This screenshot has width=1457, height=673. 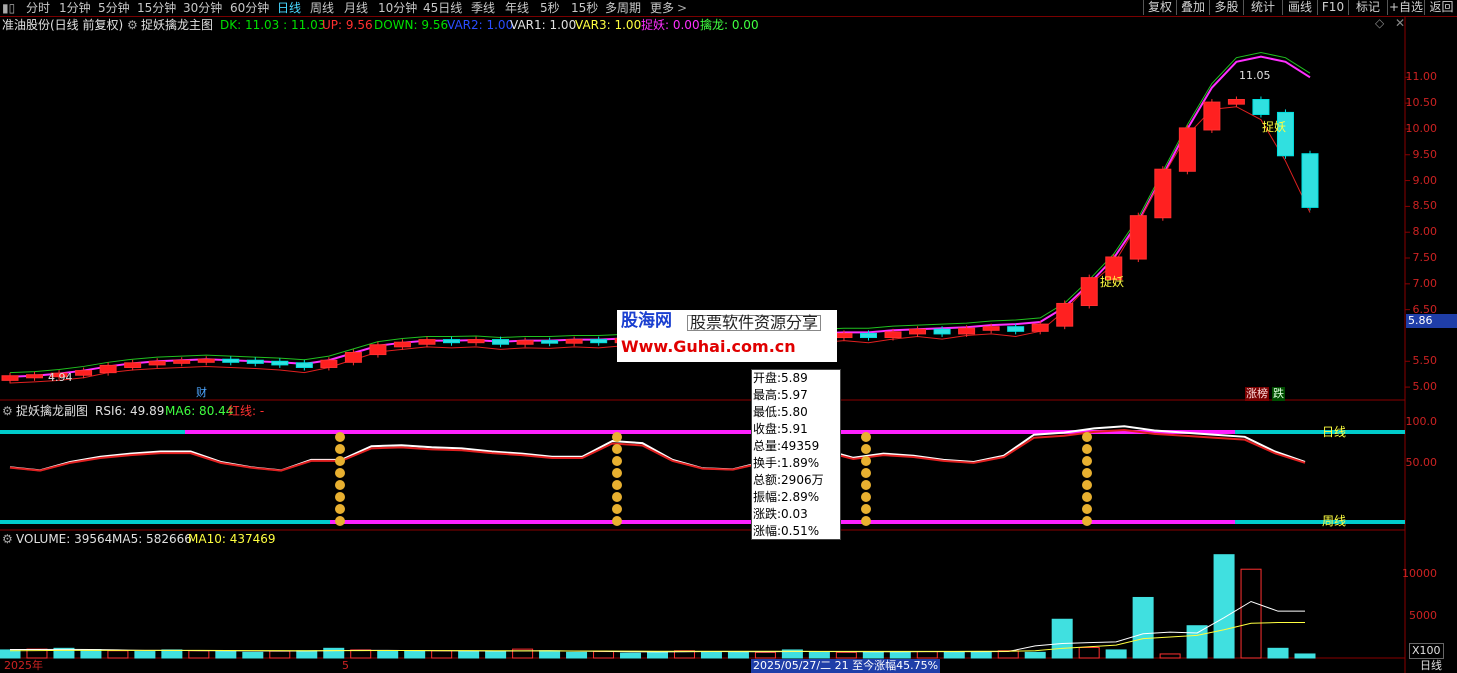 What do you see at coordinates (1425, 257) in the screenshot?
I see `main-y-tick-7: 7.50` at bounding box center [1425, 257].